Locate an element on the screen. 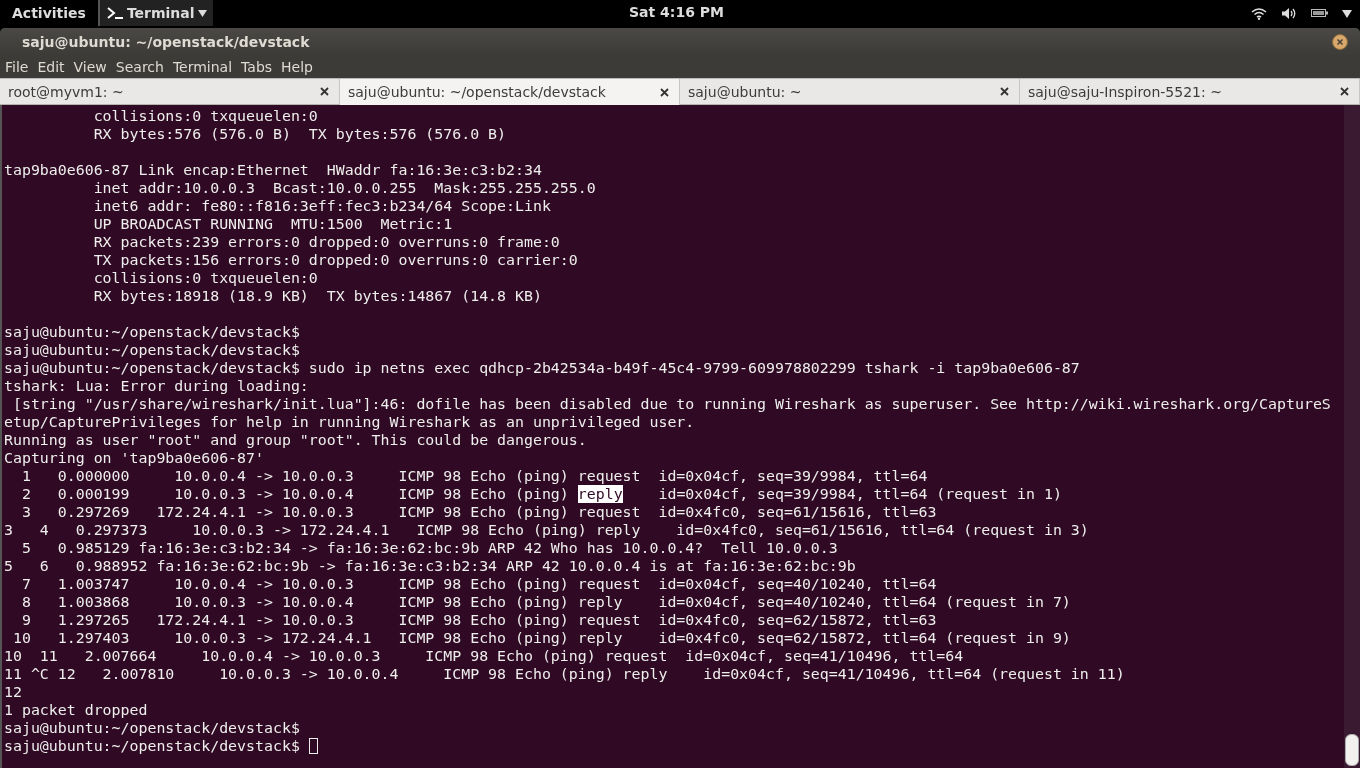 Image resolution: width=1360 pixels, height=768 pixels. terminal-line: RX packets:239 errors:0 dropped:0 overruns:0 frame:0 is located at coordinates (326, 242).